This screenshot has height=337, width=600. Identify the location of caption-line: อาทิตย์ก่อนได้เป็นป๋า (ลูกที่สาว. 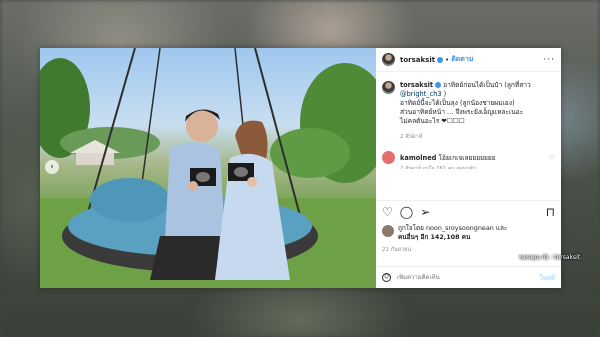
(487, 85).